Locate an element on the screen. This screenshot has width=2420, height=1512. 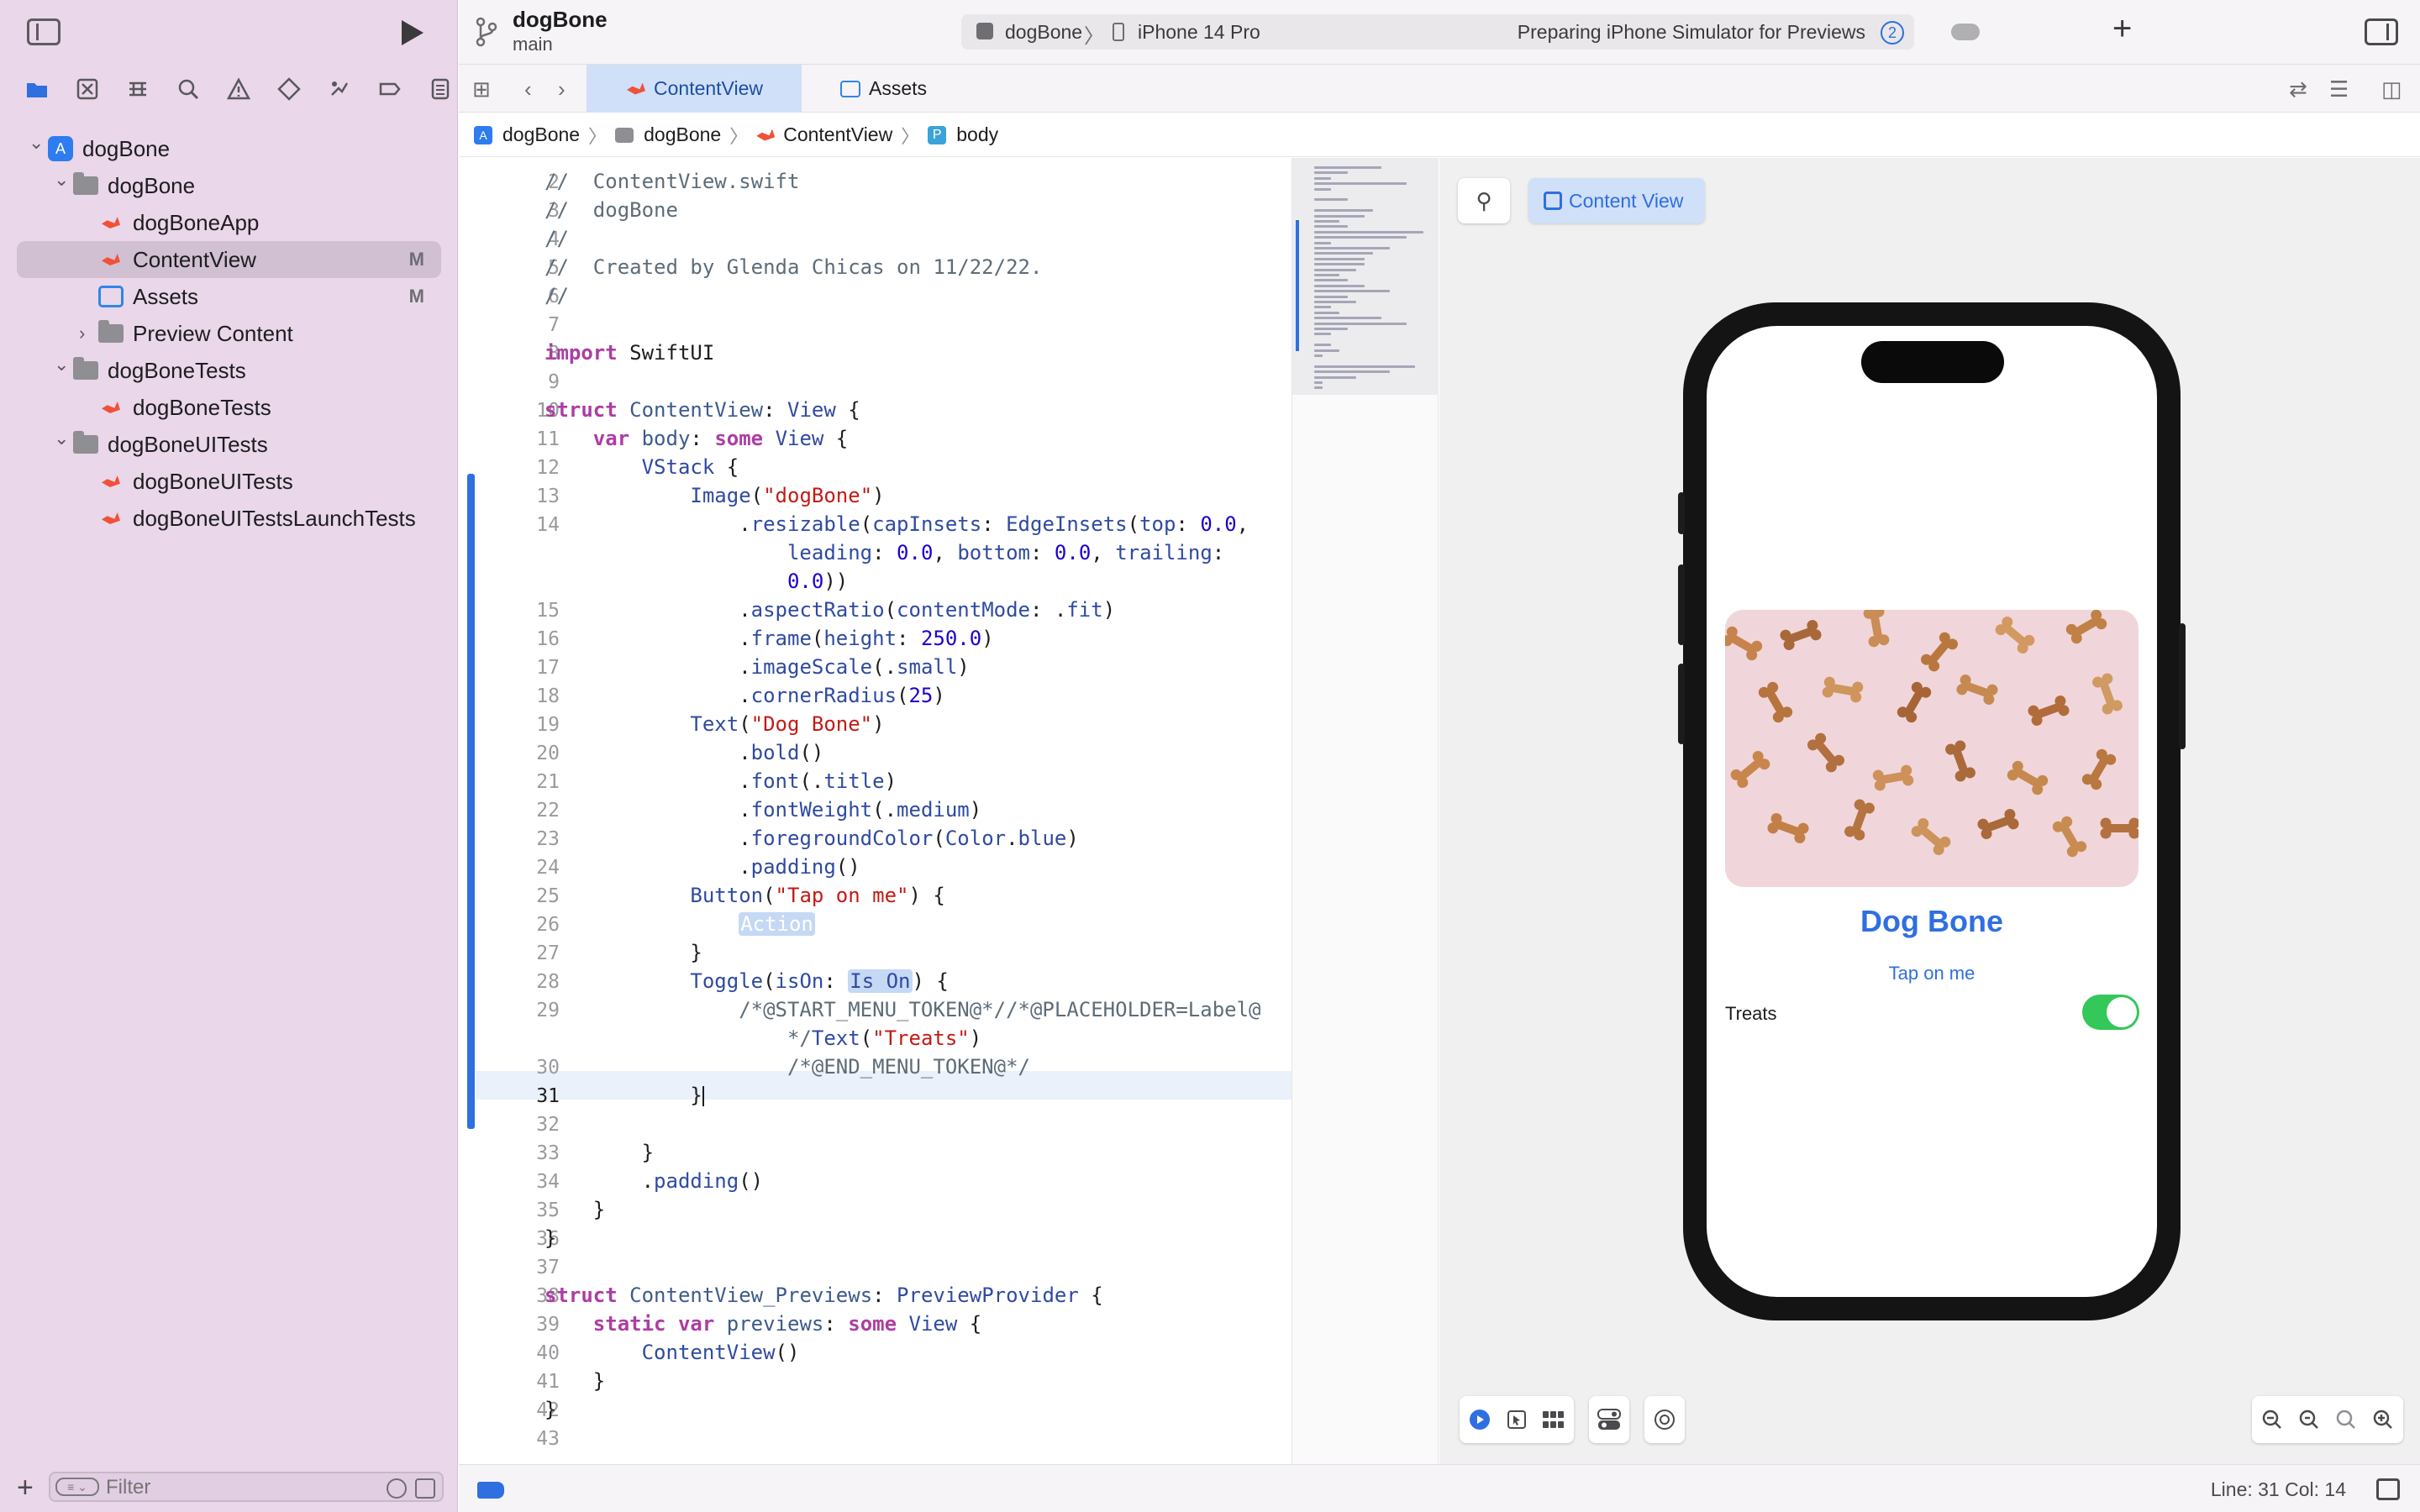
navigator-item: dogBoneUITestsLaunchTests is located at coordinates (229, 518).